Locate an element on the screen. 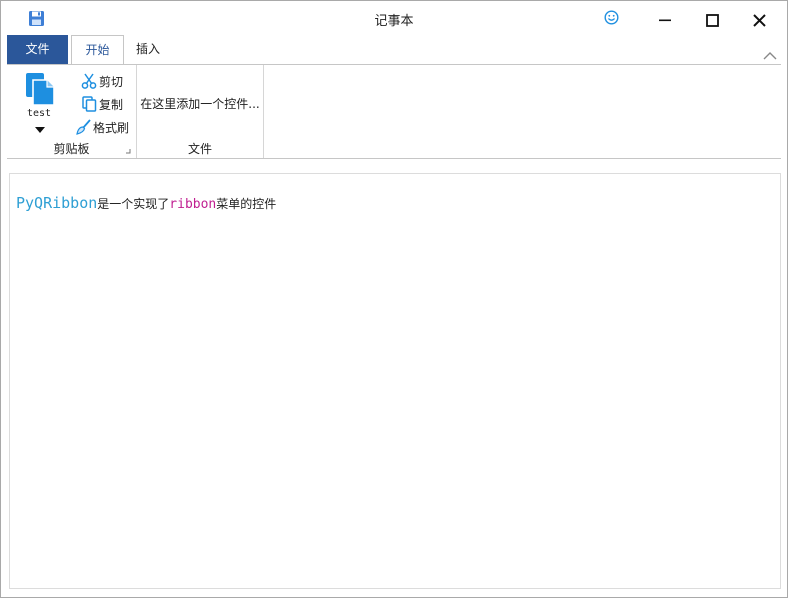 This screenshot has width=788, height=598. format-painter-label: 格式刷 is located at coordinates (111, 127).